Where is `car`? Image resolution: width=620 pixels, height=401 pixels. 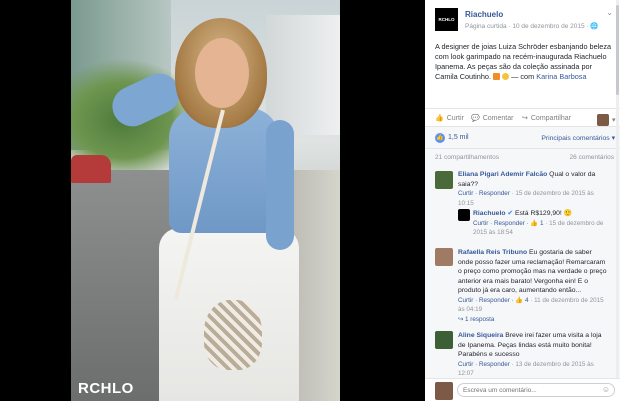 car is located at coordinates (91, 169).